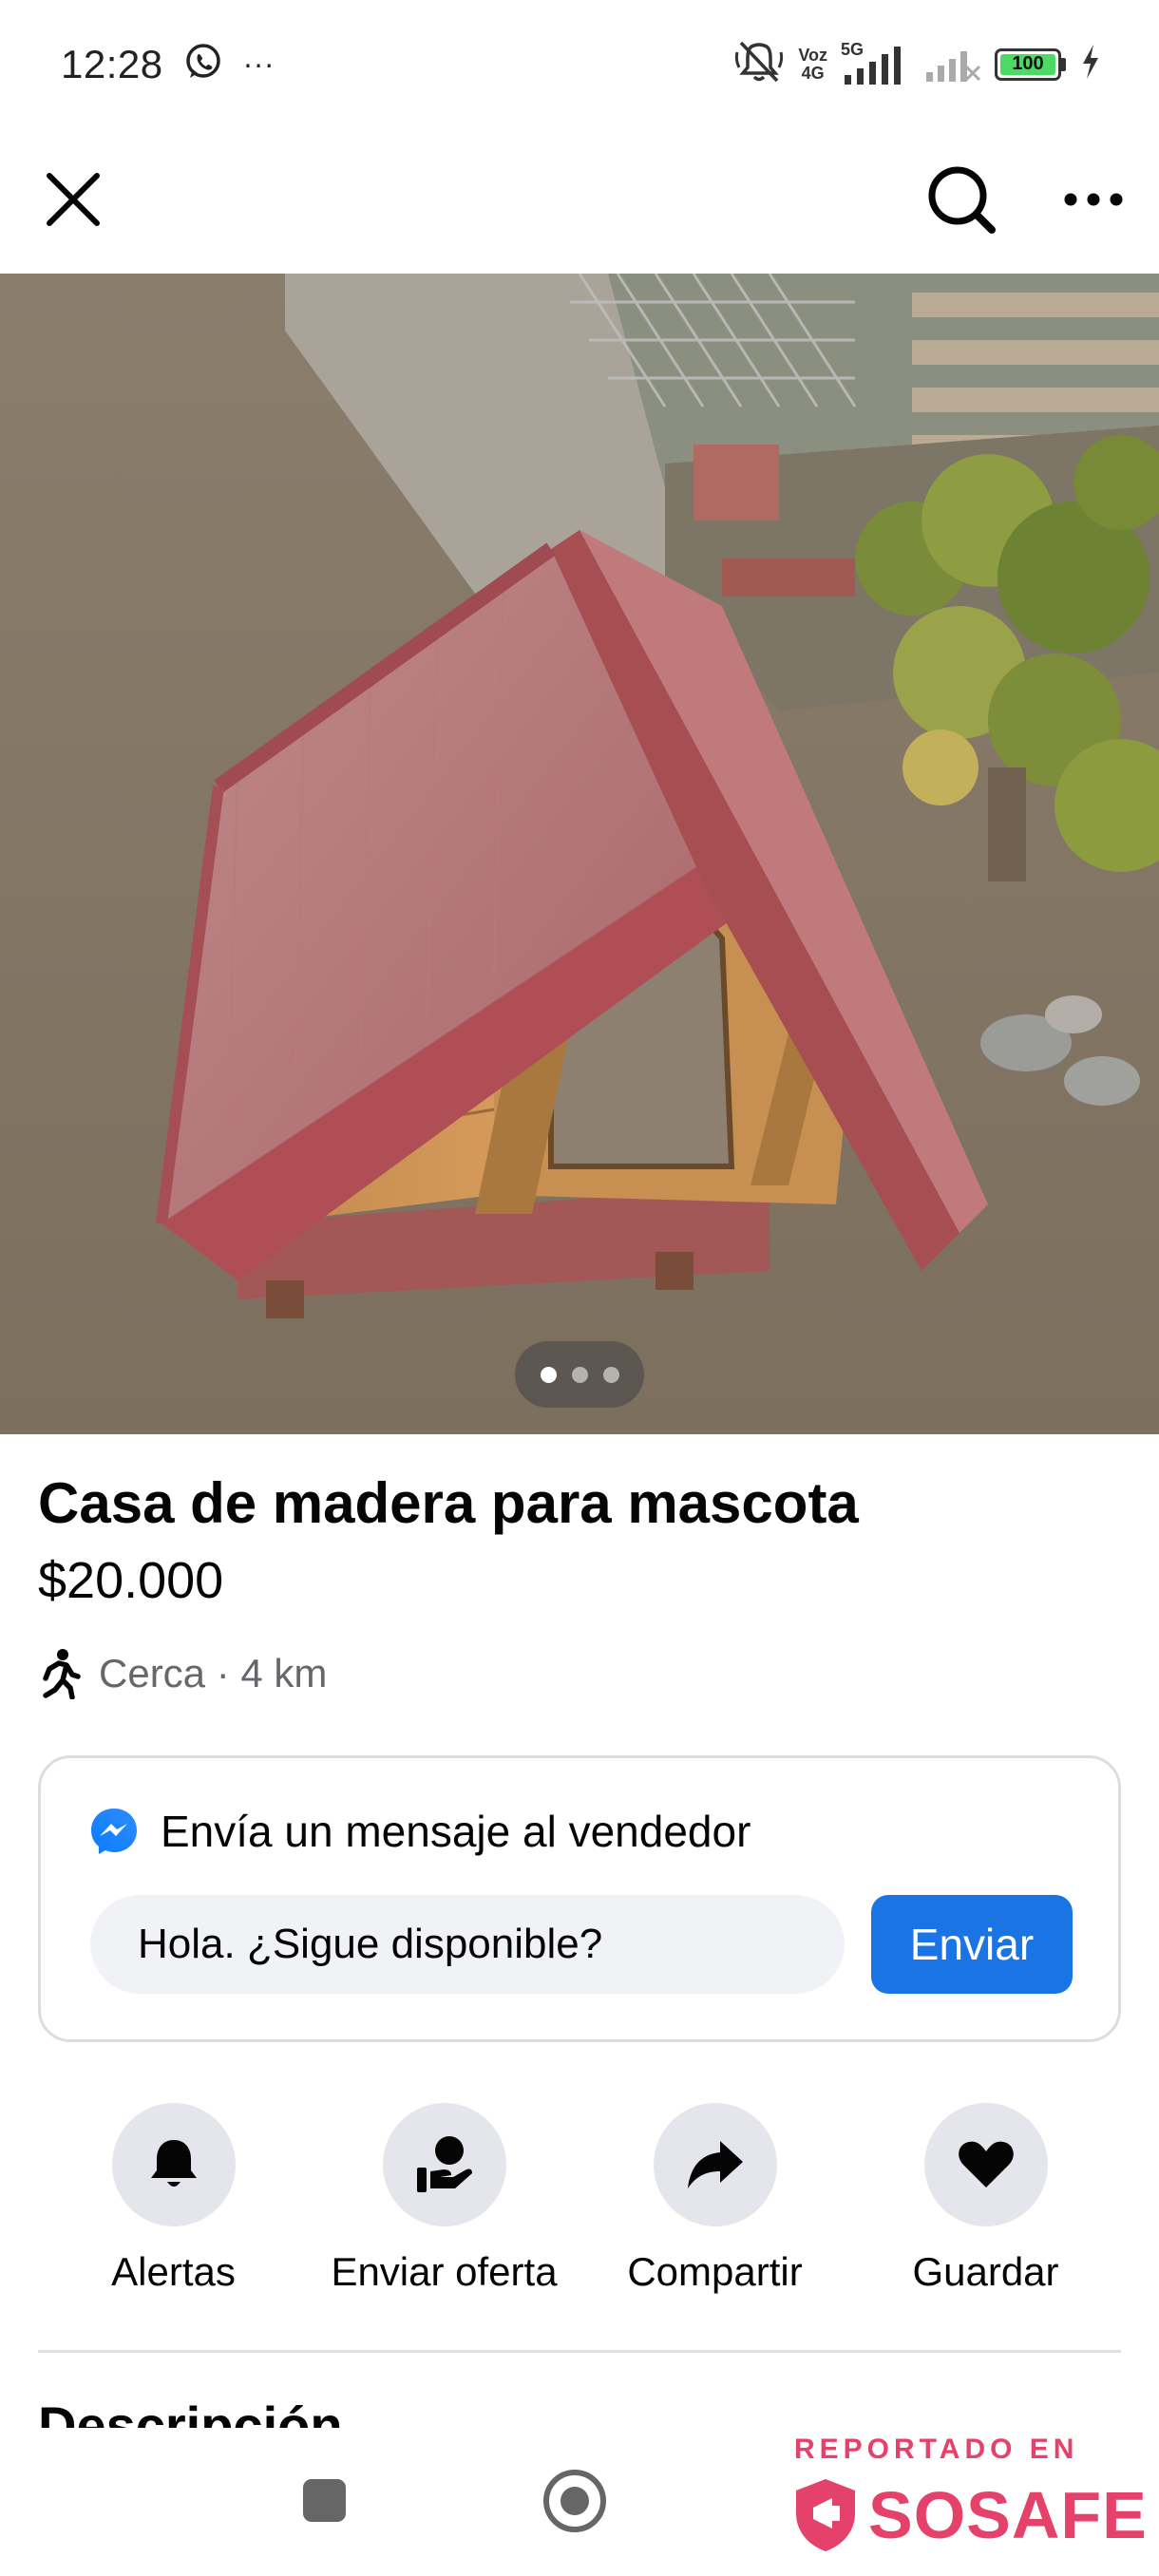  I want to click on alerts-circle, so click(173, 2164).